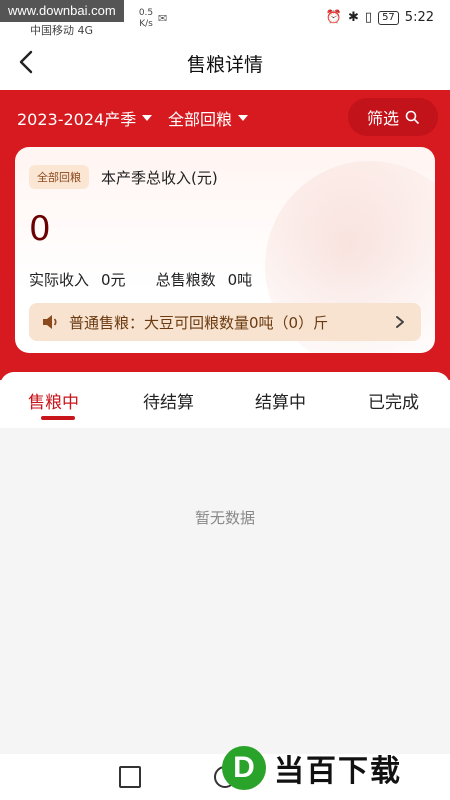 Image resolution: width=450 pixels, height=800 pixels. I want to click on grain-dropdown: 全部回粮, so click(208, 118).